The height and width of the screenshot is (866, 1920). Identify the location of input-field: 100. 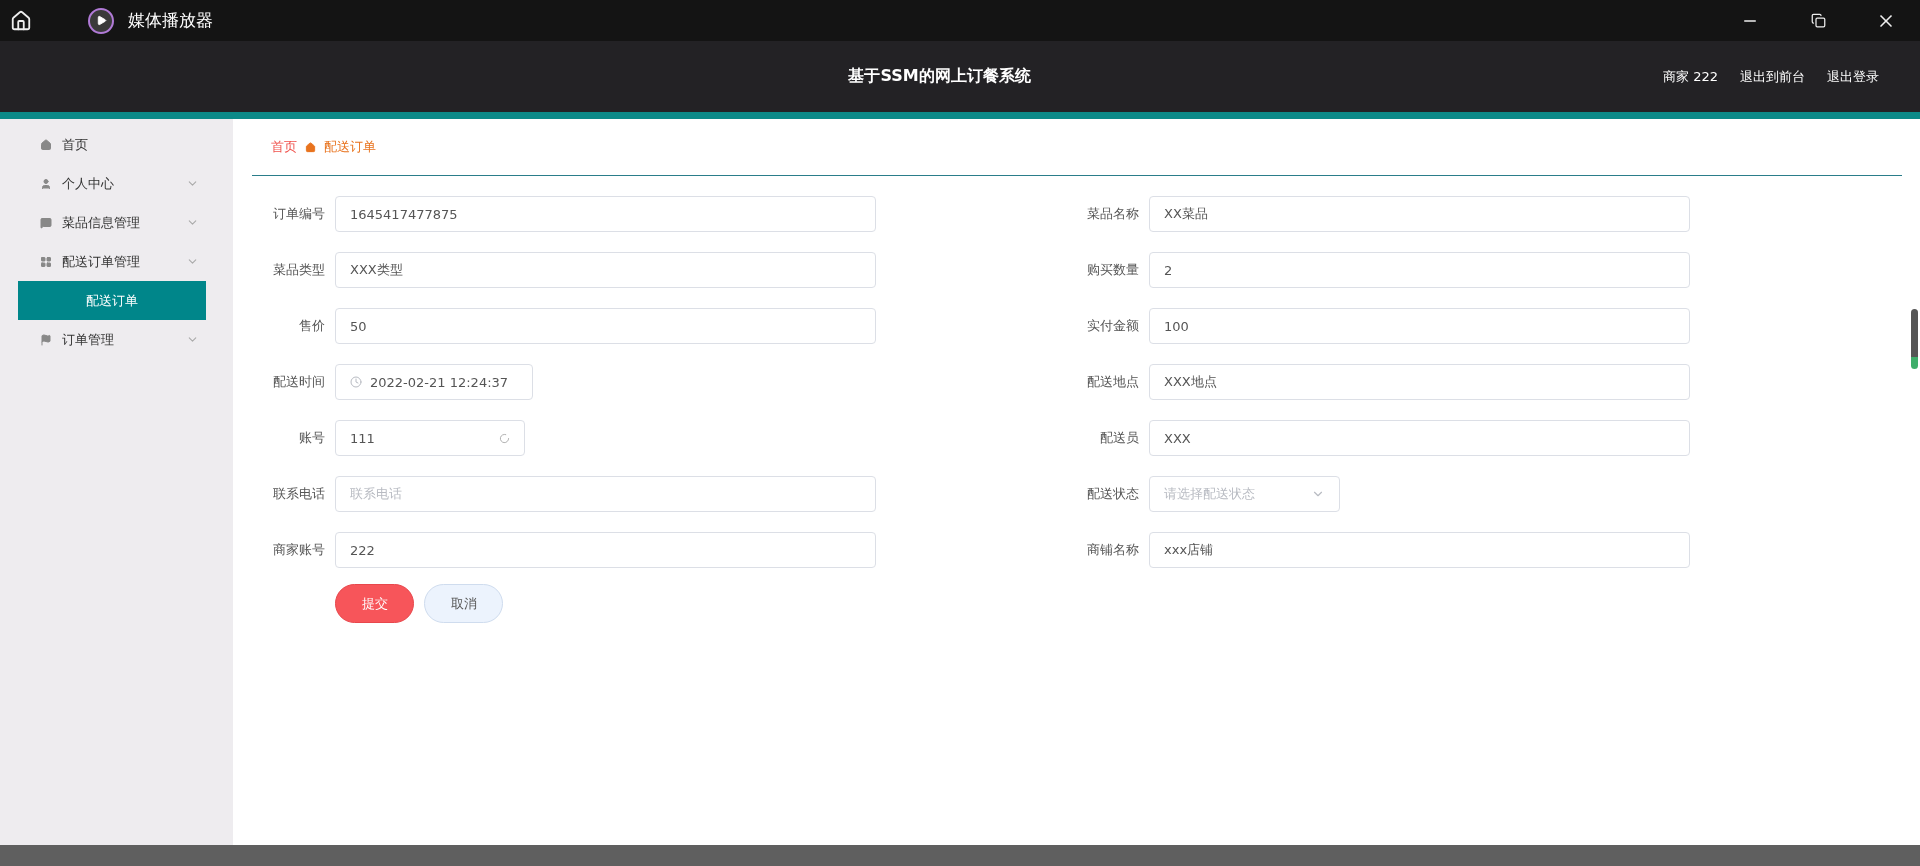
(1419, 326).